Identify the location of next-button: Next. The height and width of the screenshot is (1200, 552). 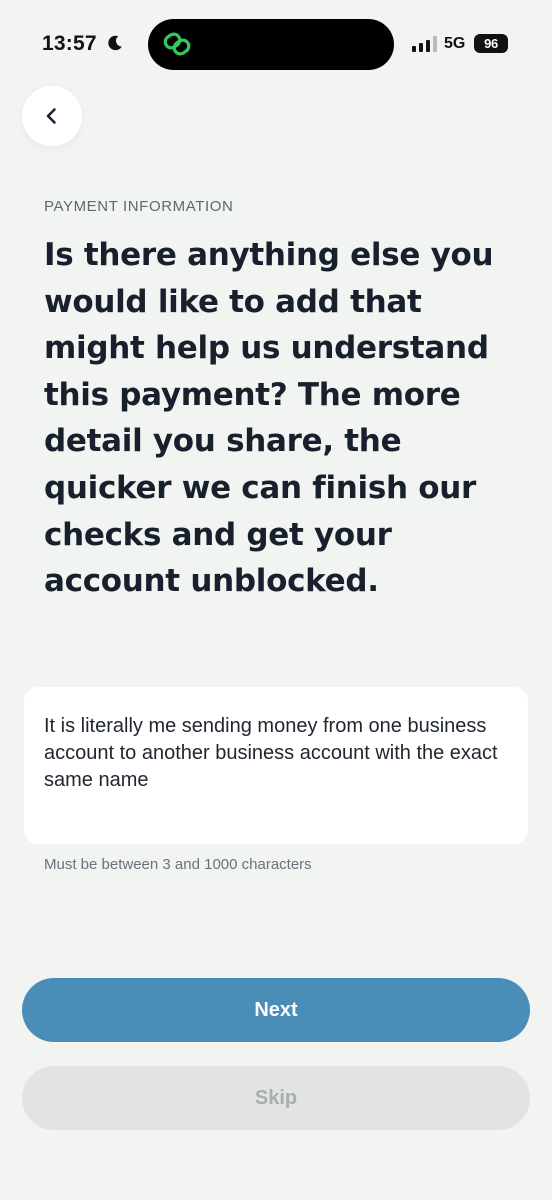
(276, 1010).